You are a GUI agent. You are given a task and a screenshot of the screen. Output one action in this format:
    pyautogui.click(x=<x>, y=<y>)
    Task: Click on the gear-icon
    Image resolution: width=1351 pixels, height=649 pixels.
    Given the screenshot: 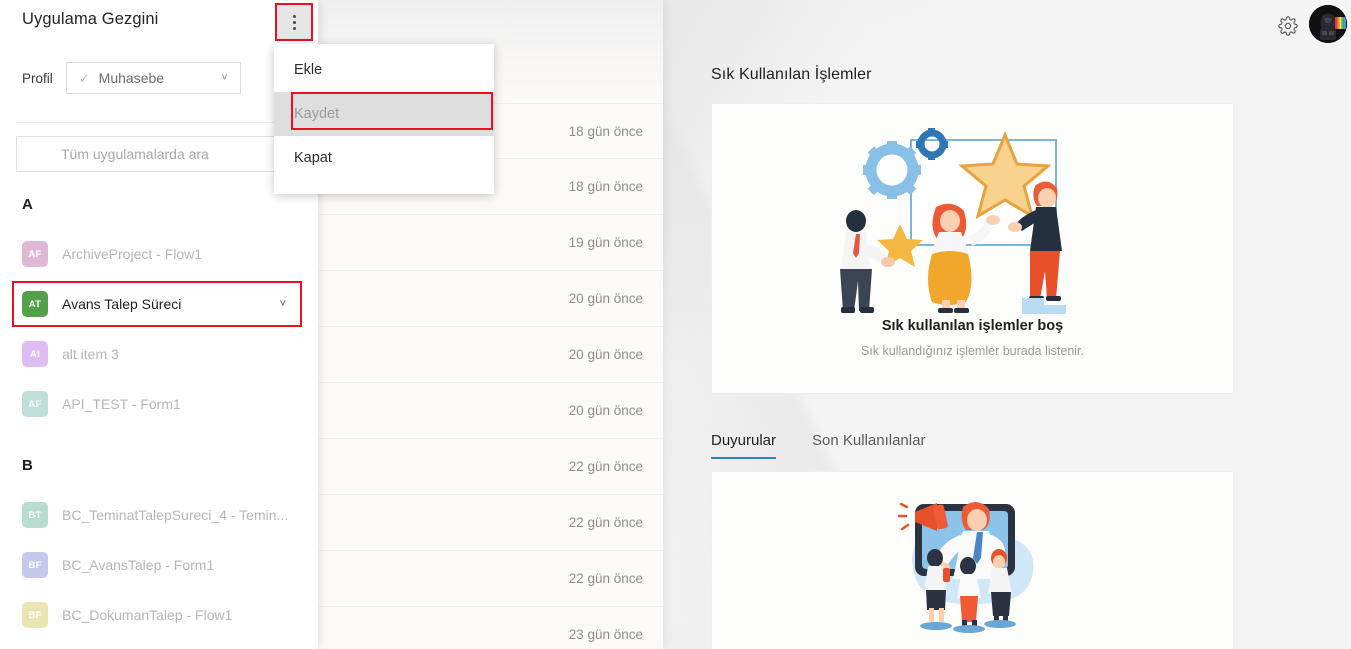 What is the action you would take?
    pyautogui.click(x=1288, y=26)
    